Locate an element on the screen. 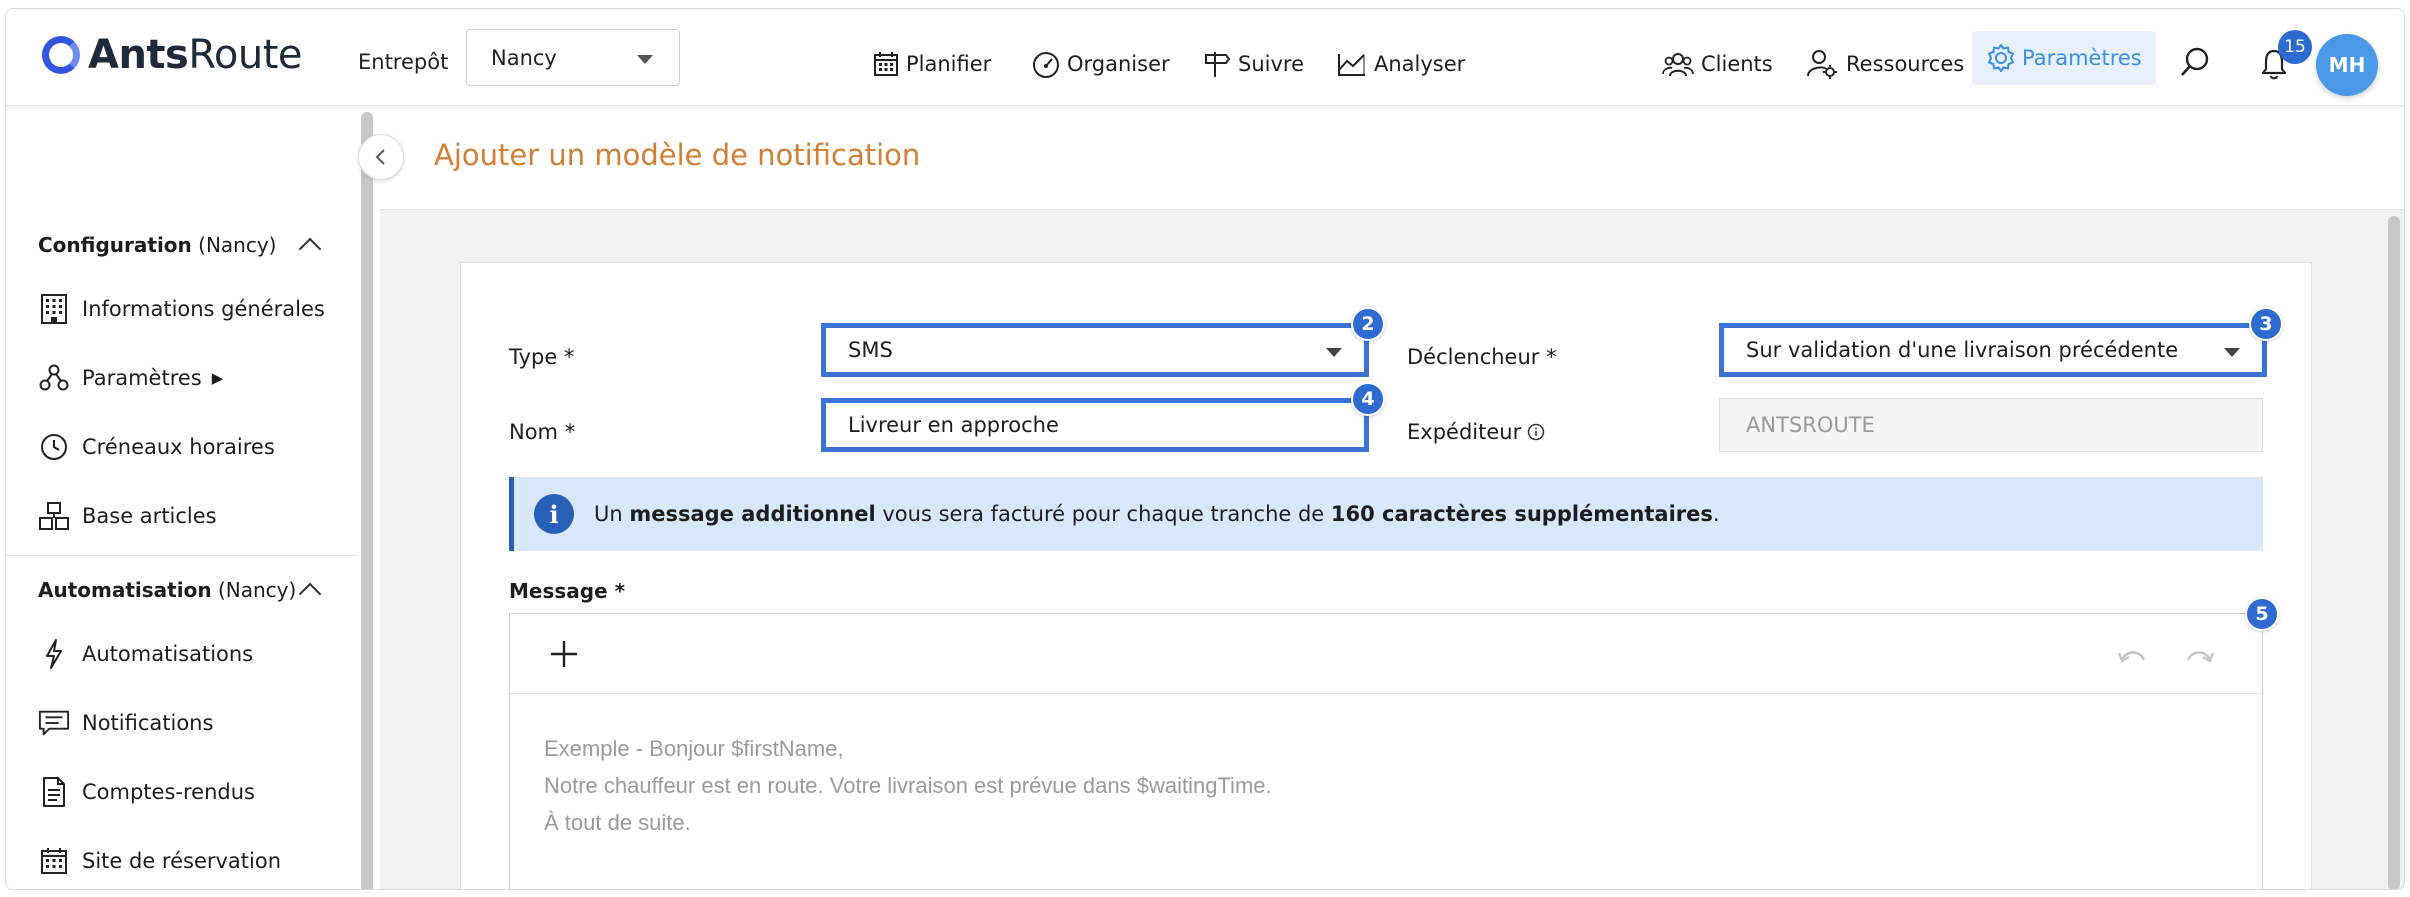  page-header: Ajouter un modèle de notification is located at coordinates (1392, 158).